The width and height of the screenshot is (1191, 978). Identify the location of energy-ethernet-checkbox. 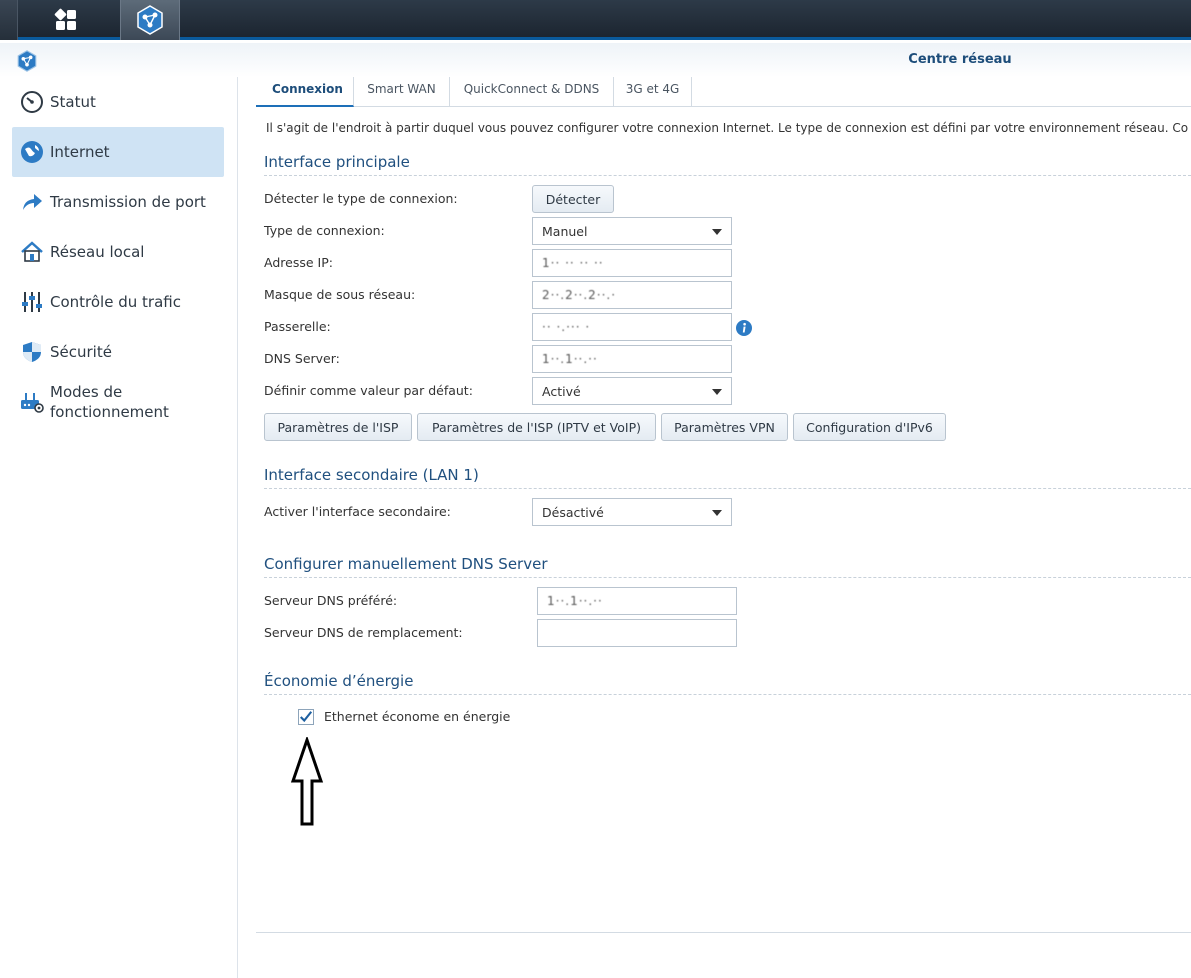
(306, 717).